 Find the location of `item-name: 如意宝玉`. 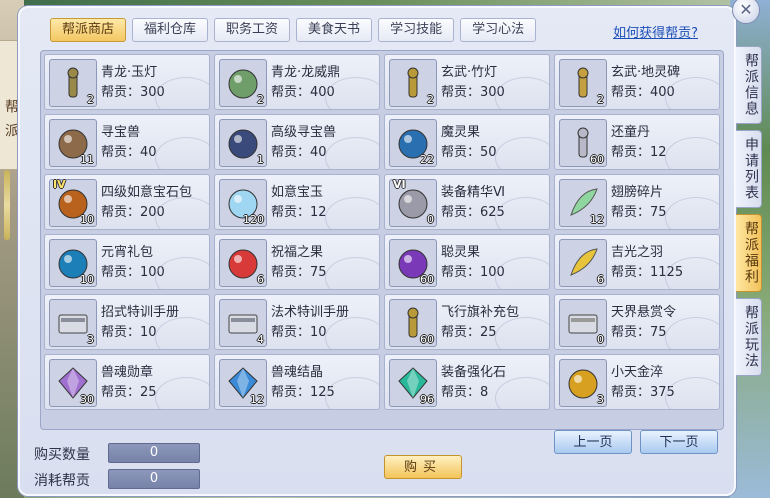

item-name: 如意宝玉 is located at coordinates (297, 192).